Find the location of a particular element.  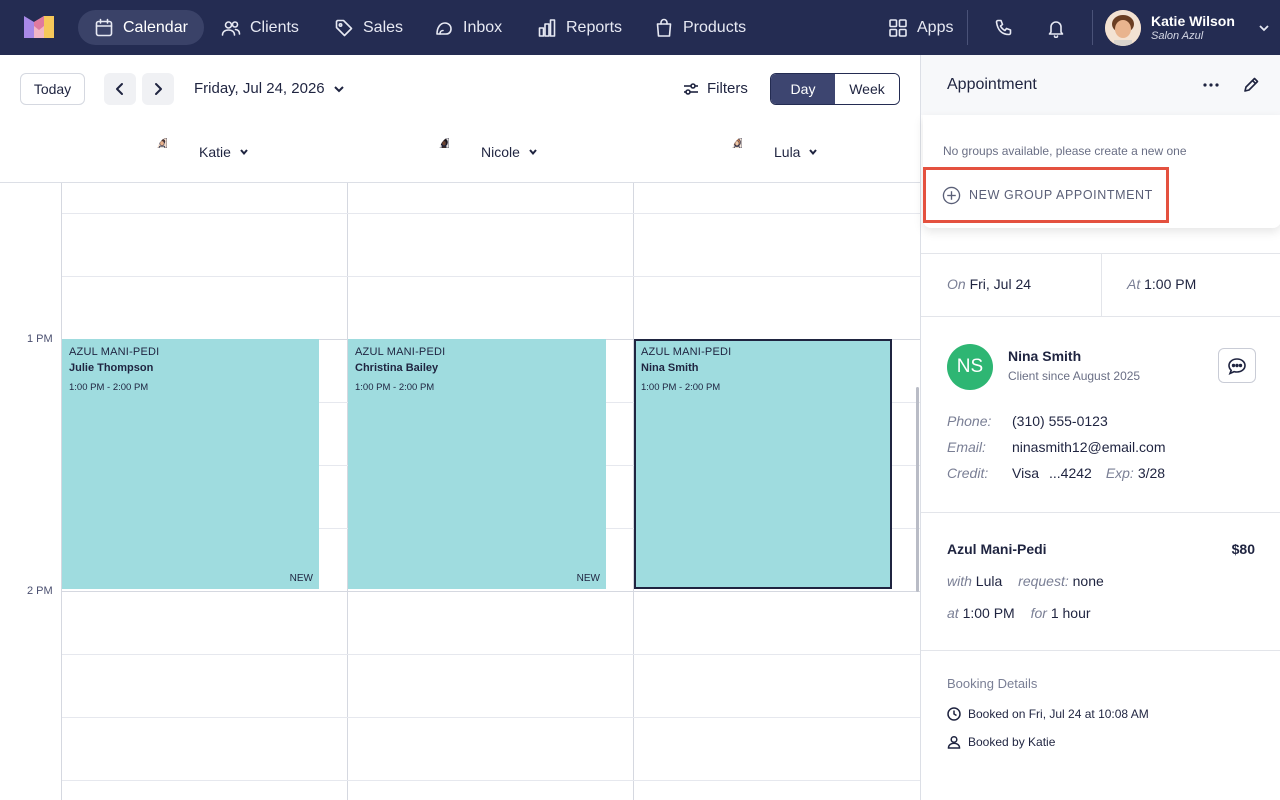

nav-sales-label: Sales is located at coordinates (383, 27).